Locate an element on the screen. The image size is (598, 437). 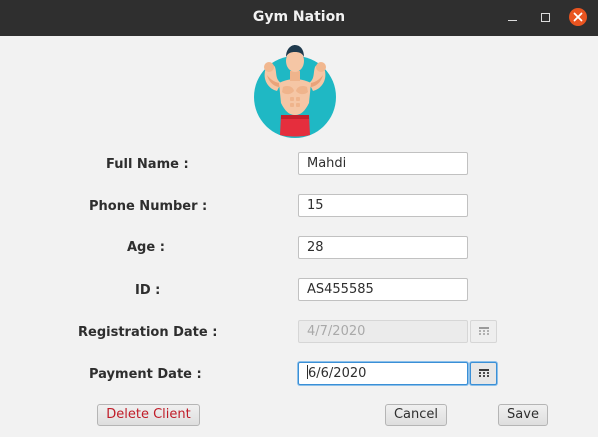
full-name-field: Mahdi is located at coordinates (383, 163).